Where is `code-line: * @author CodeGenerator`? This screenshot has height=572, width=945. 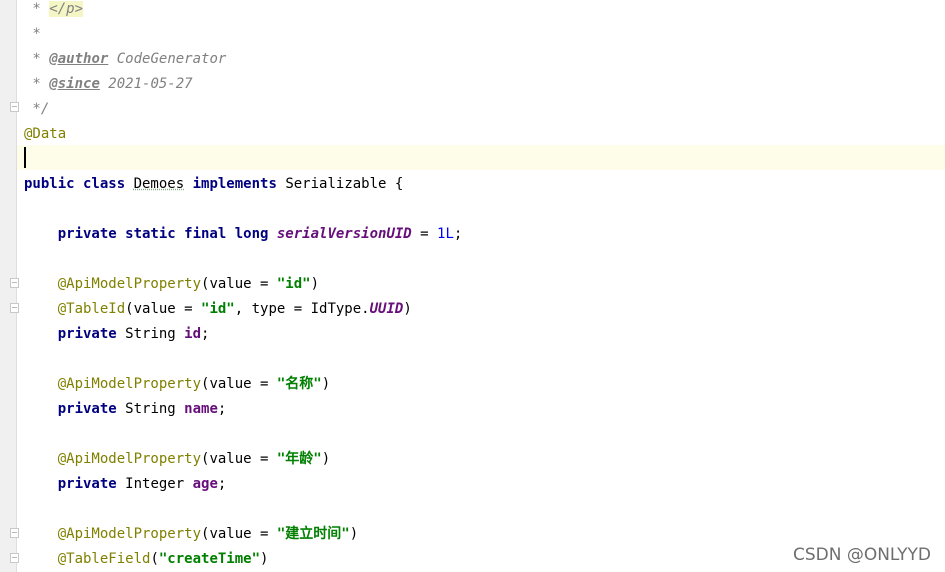
code-line: * @author CodeGenerator is located at coordinates (125, 59).